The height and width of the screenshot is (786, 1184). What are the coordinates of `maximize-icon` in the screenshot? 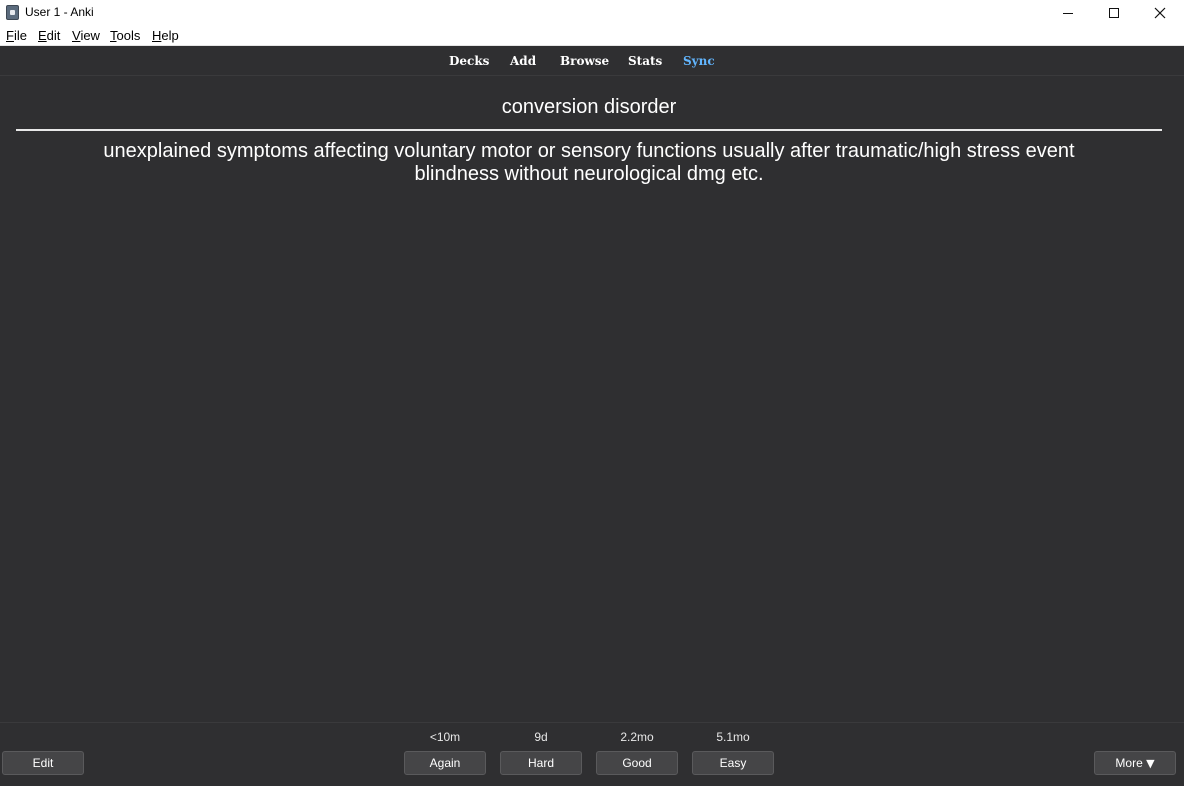 It's located at (1114, 13).